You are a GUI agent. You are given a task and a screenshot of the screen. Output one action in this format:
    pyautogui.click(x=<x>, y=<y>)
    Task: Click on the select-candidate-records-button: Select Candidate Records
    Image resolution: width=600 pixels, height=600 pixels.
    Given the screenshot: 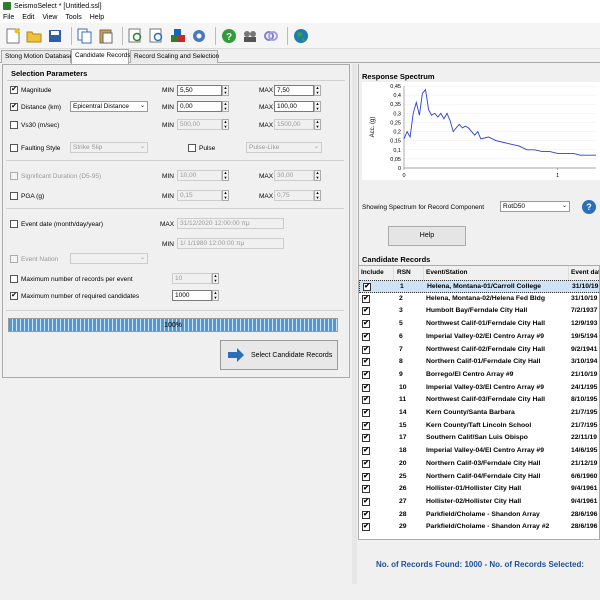 What is the action you would take?
    pyautogui.click(x=279, y=355)
    